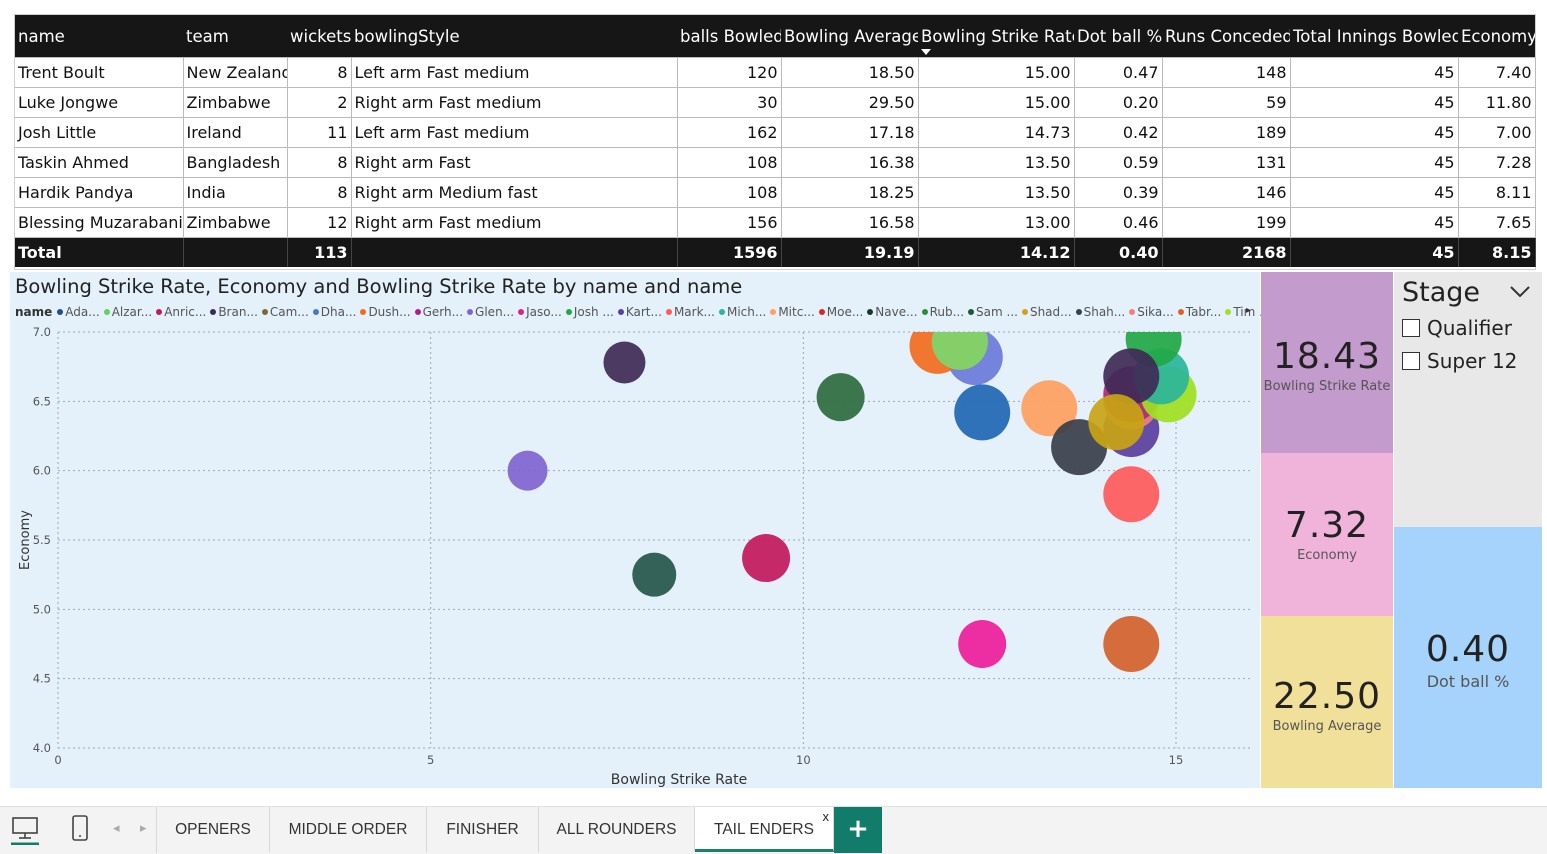 Image resolution: width=1547 pixels, height=854 pixels. I want to click on col-header-bowling-average: Bowling Average, so click(849, 36).